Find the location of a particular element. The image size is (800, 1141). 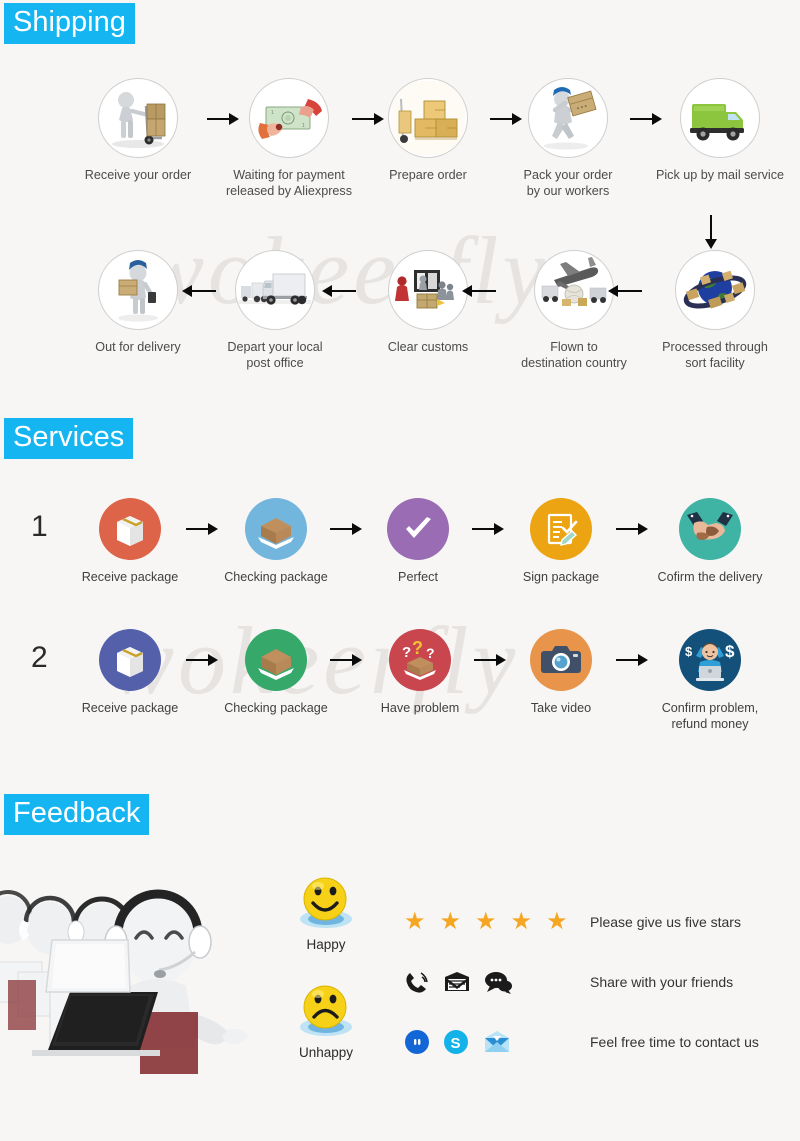

check-mark-icon is located at coordinates (418, 529).